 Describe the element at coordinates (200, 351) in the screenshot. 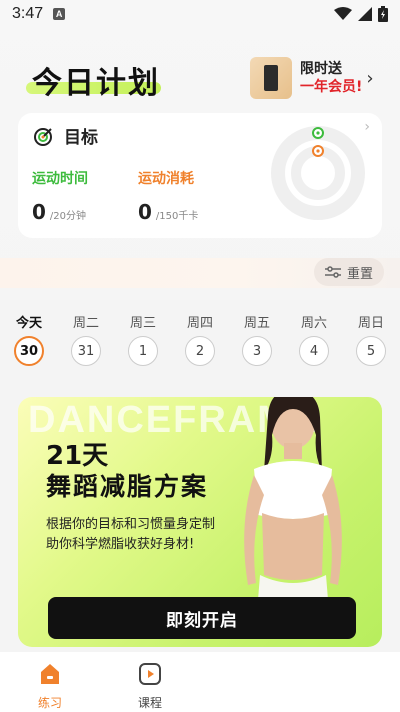

I see `day-date: 2` at that location.